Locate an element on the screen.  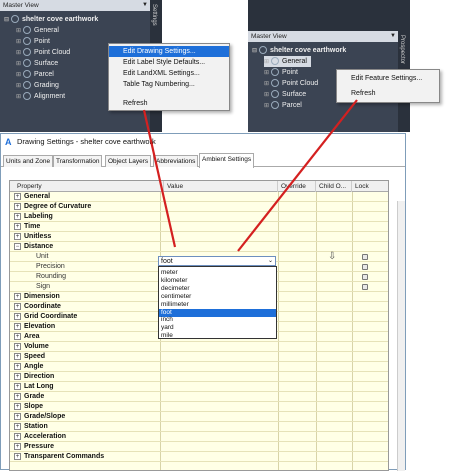
tab-object-layers: Object Layers is located at coordinates (128, 161).